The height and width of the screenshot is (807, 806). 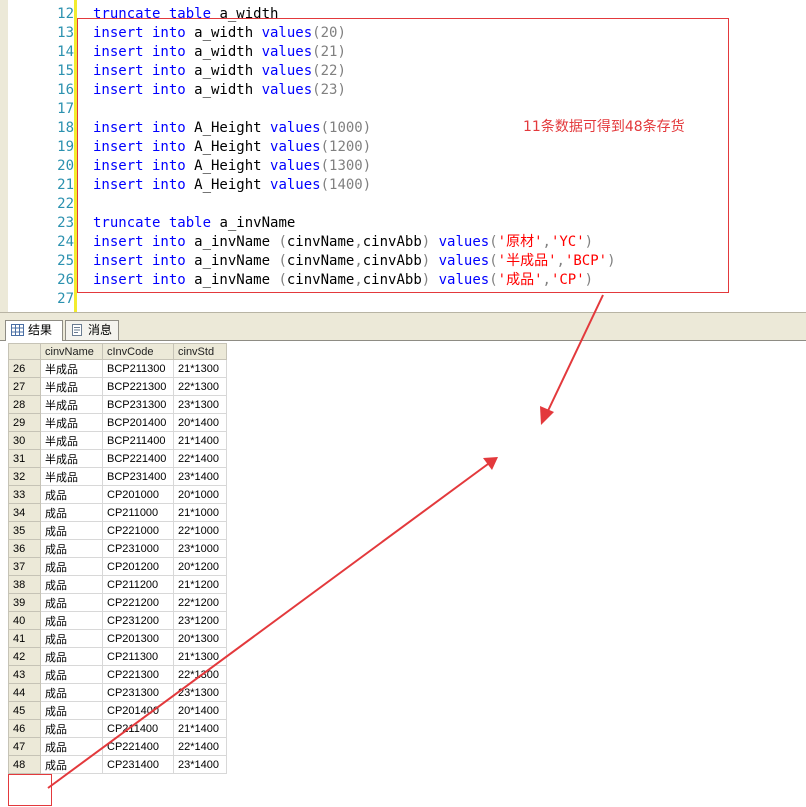 I want to click on cell-cinvstd: 22*1200, so click(x=200, y=602).